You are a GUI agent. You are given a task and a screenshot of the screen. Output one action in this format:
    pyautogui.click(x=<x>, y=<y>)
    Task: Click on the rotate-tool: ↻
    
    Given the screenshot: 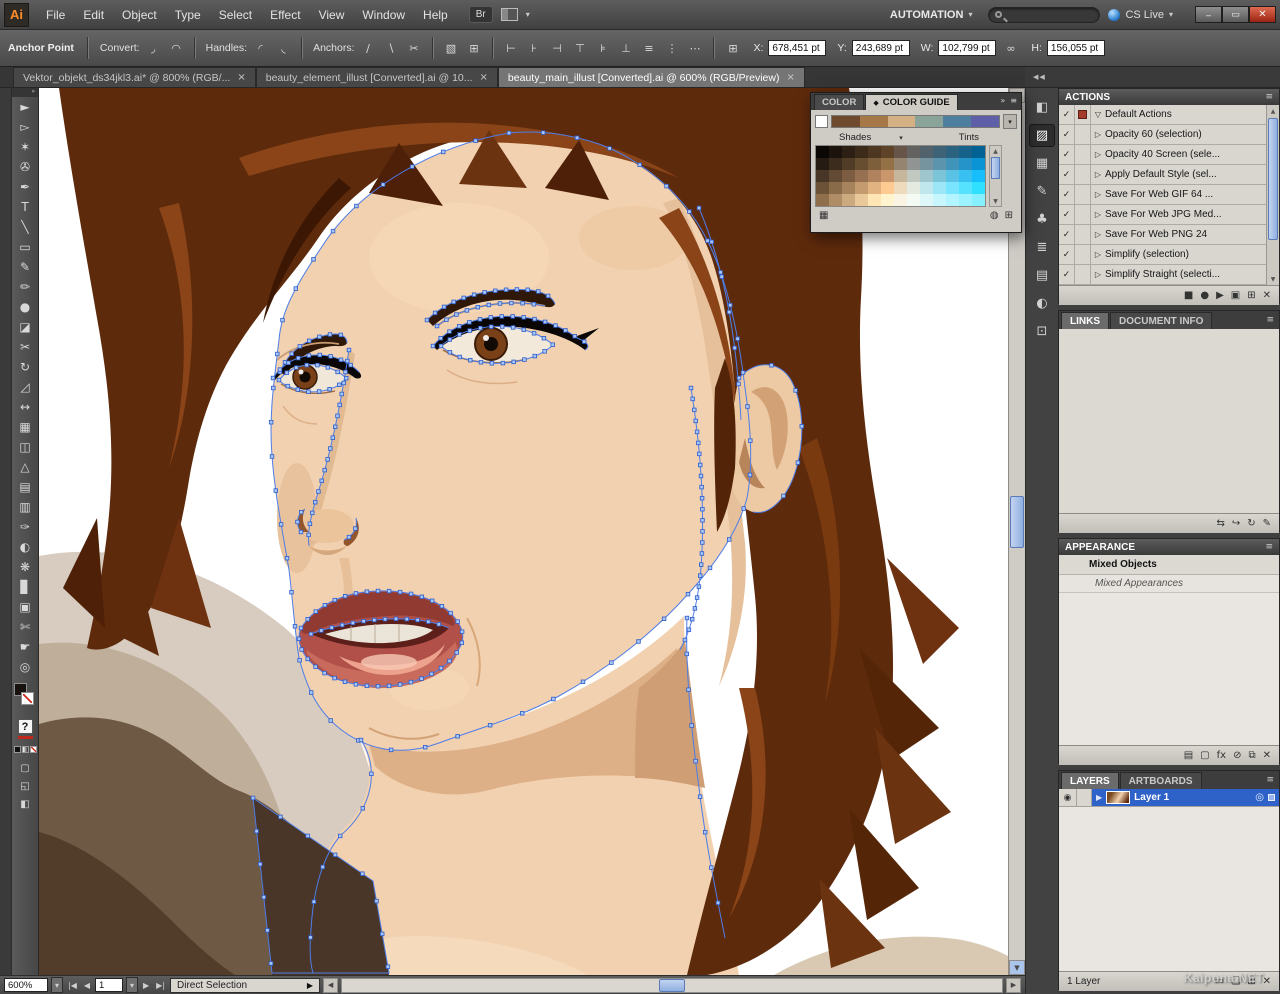 What is the action you would take?
    pyautogui.click(x=25, y=367)
    